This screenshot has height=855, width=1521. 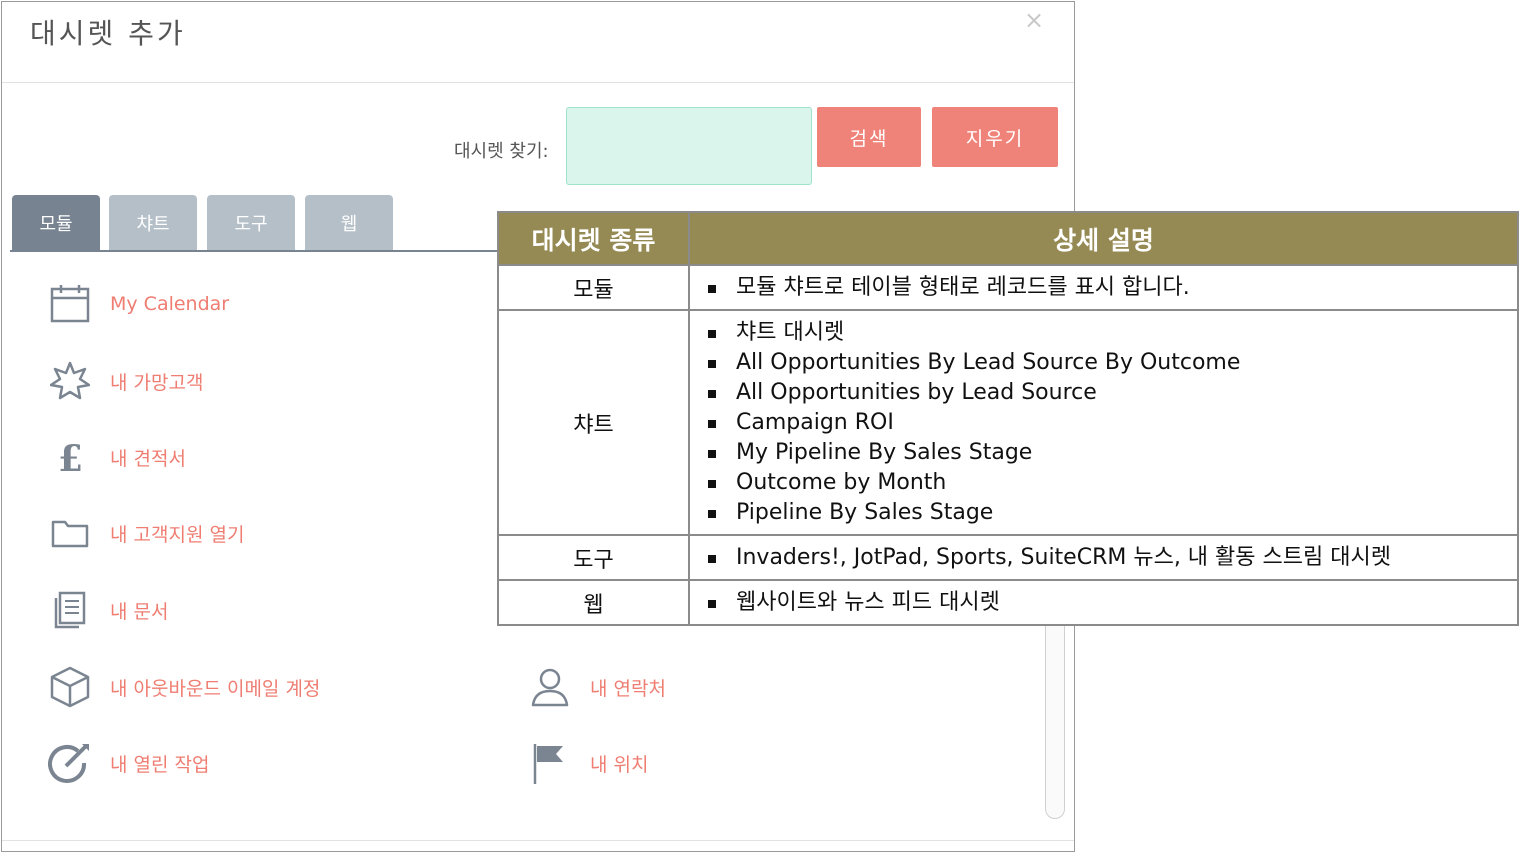 I want to click on tab-web: 웹, so click(x=349, y=223).